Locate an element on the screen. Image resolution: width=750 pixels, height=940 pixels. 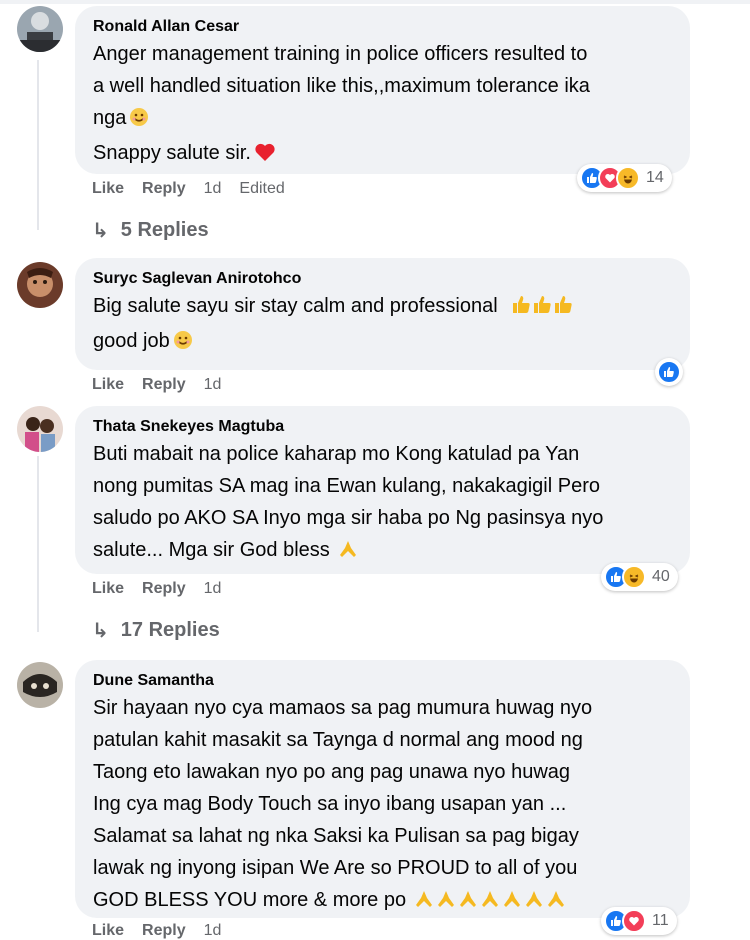
red-heart-emoji-icon is located at coordinates (265, 156).